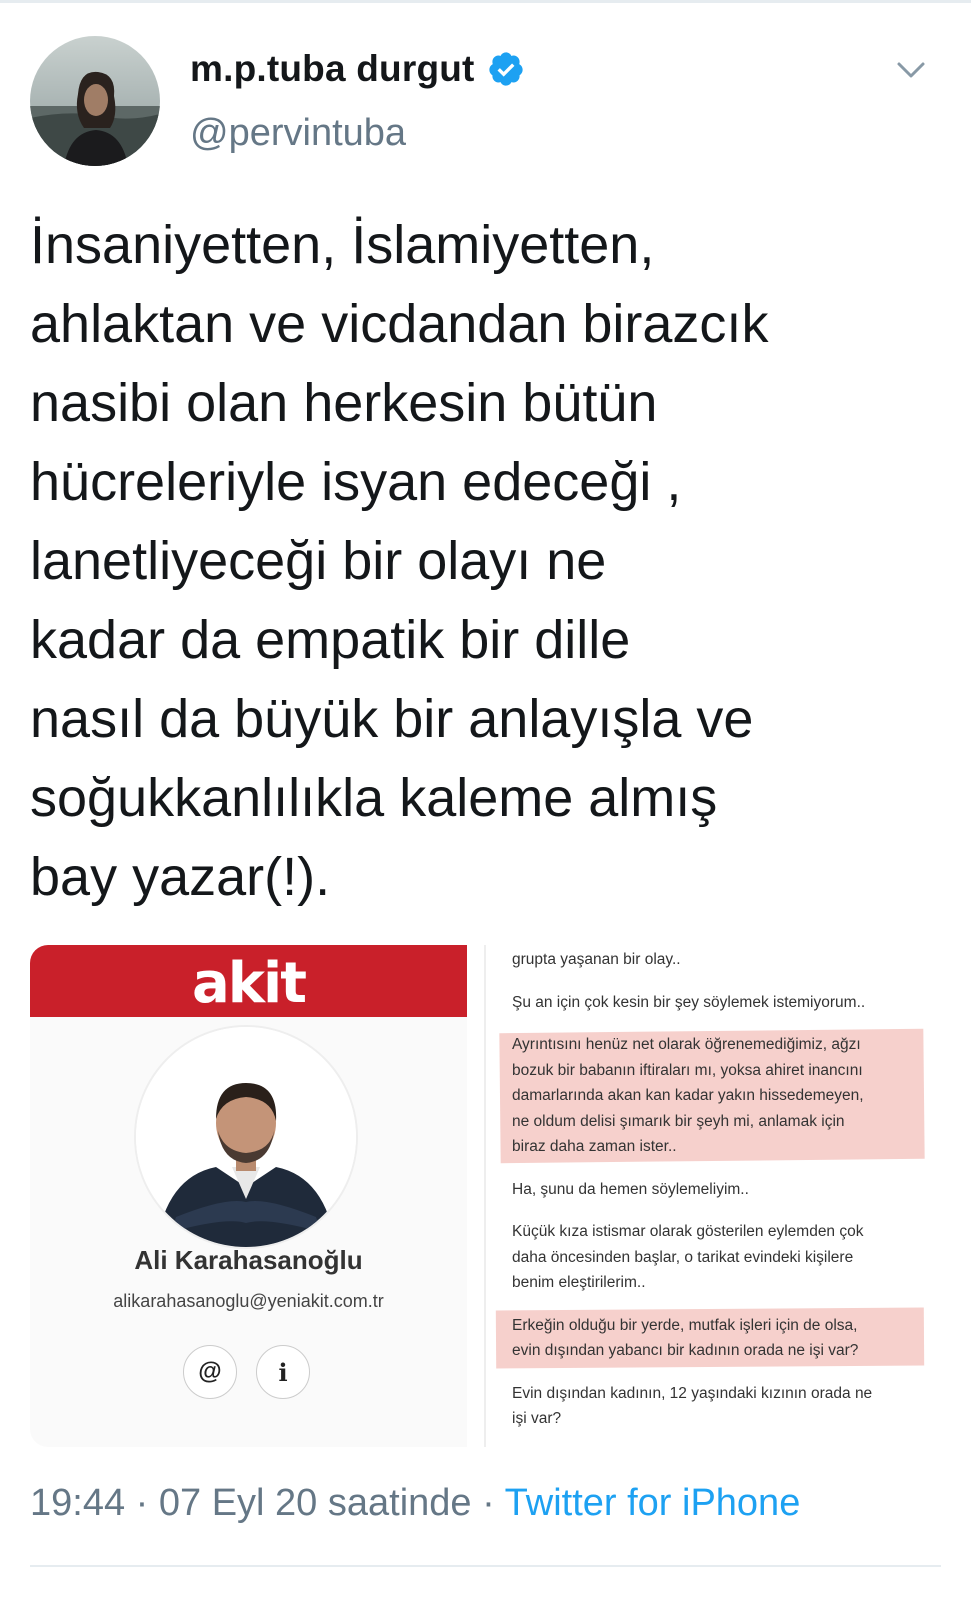  Describe the element at coordinates (248, 1260) in the screenshot. I see `author-full-name: Ali Karahasanoğlu` at that location.